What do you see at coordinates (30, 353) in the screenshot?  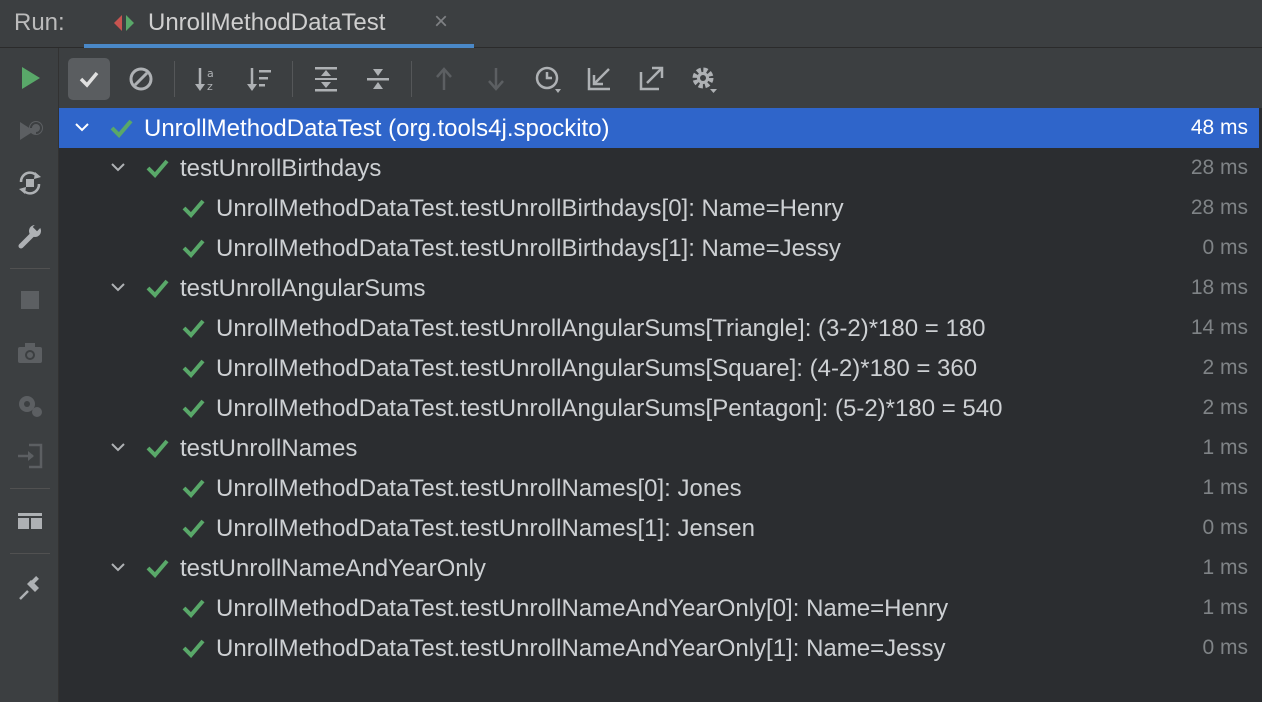 I see `camera-icon` at bounding box center [30, 353].